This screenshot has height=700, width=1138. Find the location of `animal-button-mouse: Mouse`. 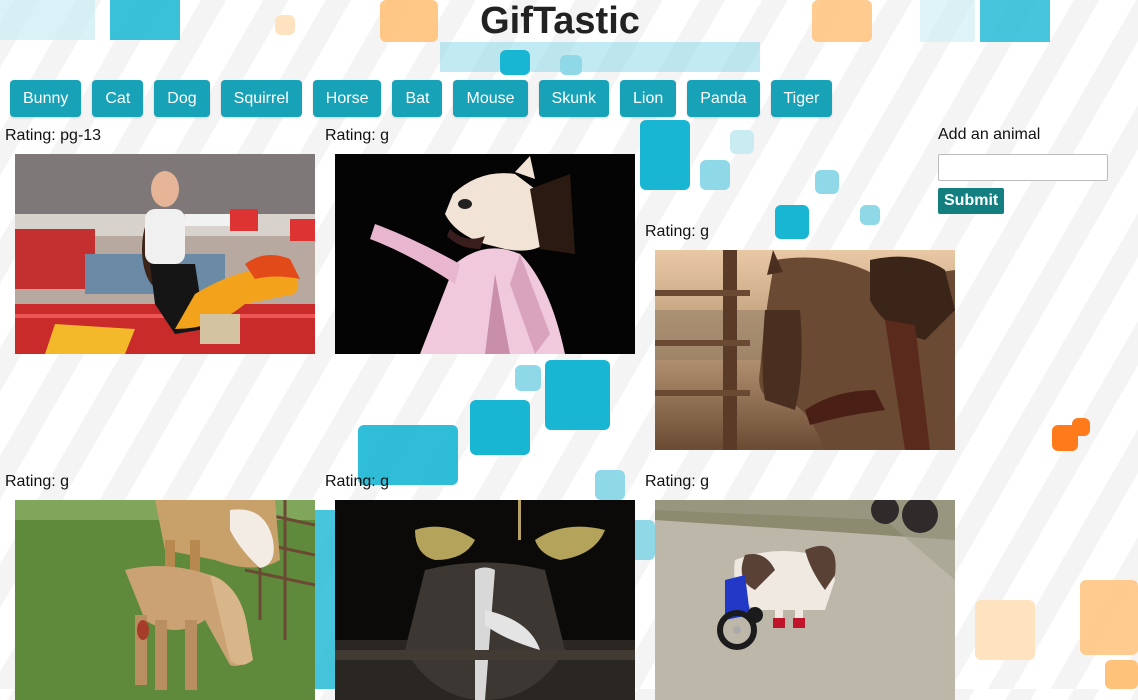

animal-button-mouse: Mouse is located at coordinates (490, 98).